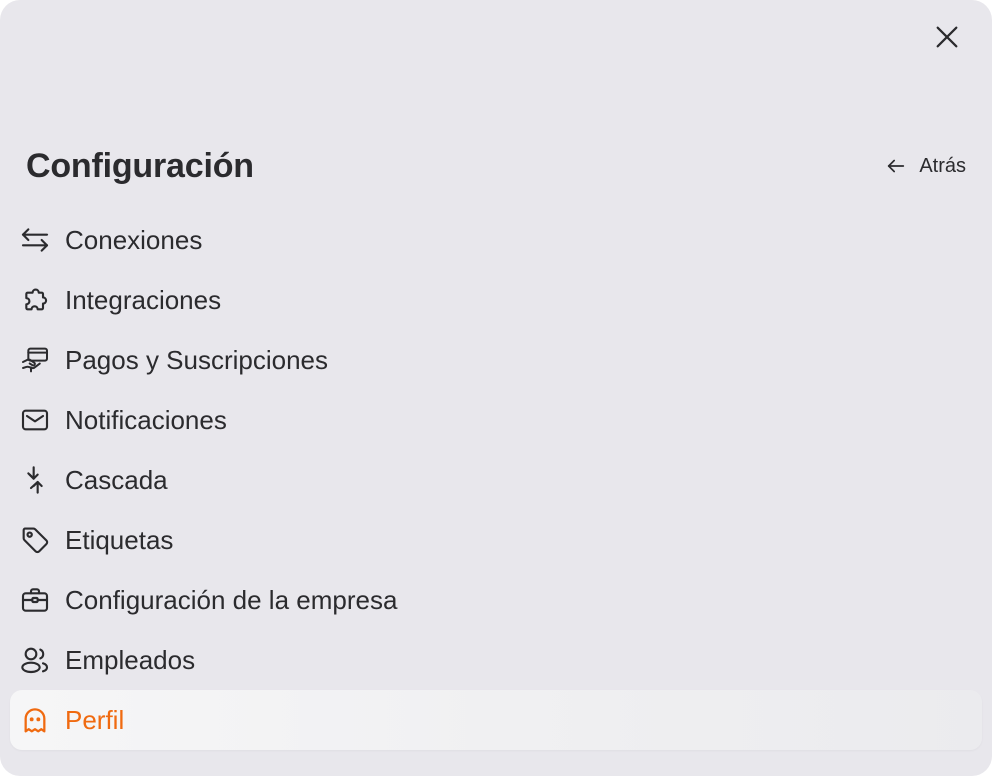  I want to click on menu-item-pagos-y-suscripciones: Pagos y Suscripciones, so click(496, 360).